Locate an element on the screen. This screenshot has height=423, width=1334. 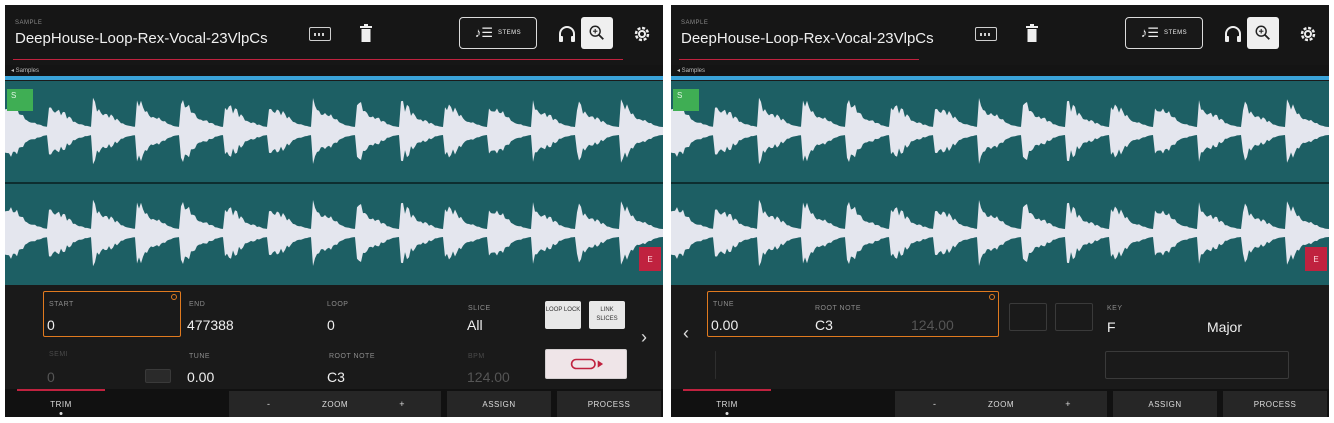
start-value: 0 is located at coordinates (51, 325).